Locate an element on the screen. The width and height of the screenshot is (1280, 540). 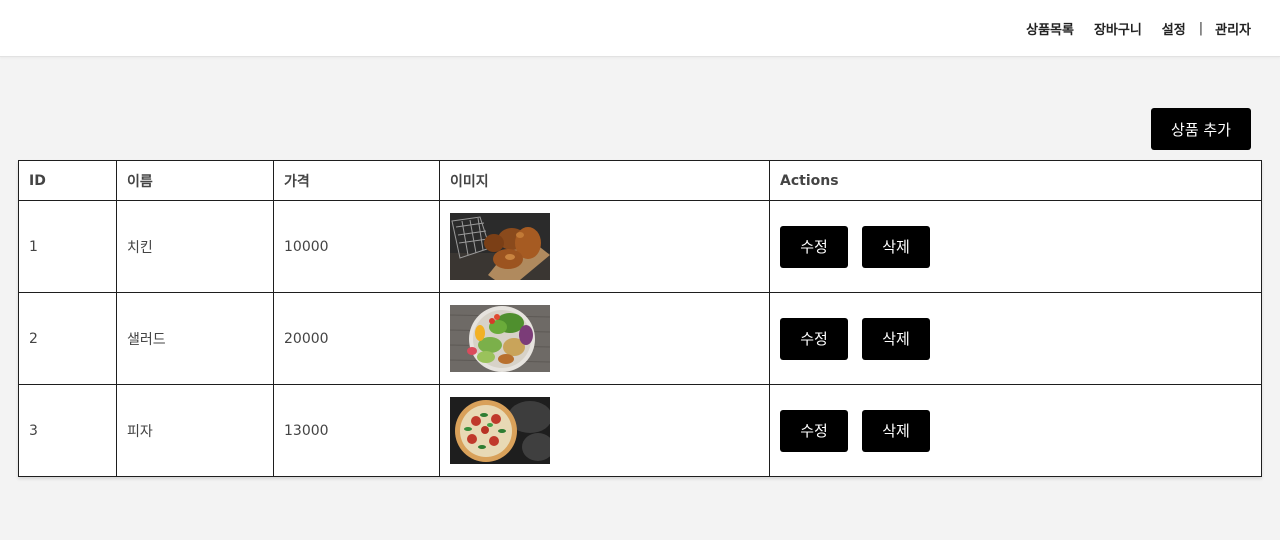
header-image: 이미지 is located at coordinates (604, 180).